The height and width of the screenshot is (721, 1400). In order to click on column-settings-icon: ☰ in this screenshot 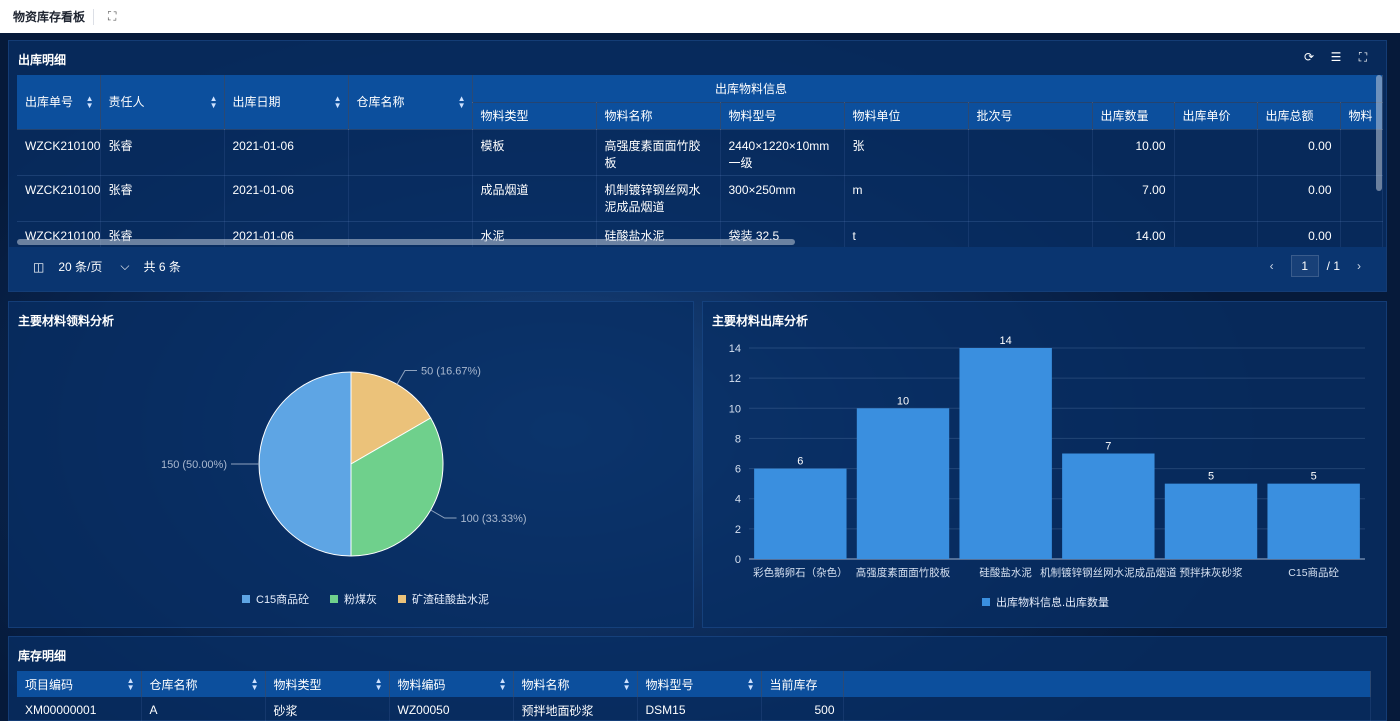, I will do `click(1336, 57)`.